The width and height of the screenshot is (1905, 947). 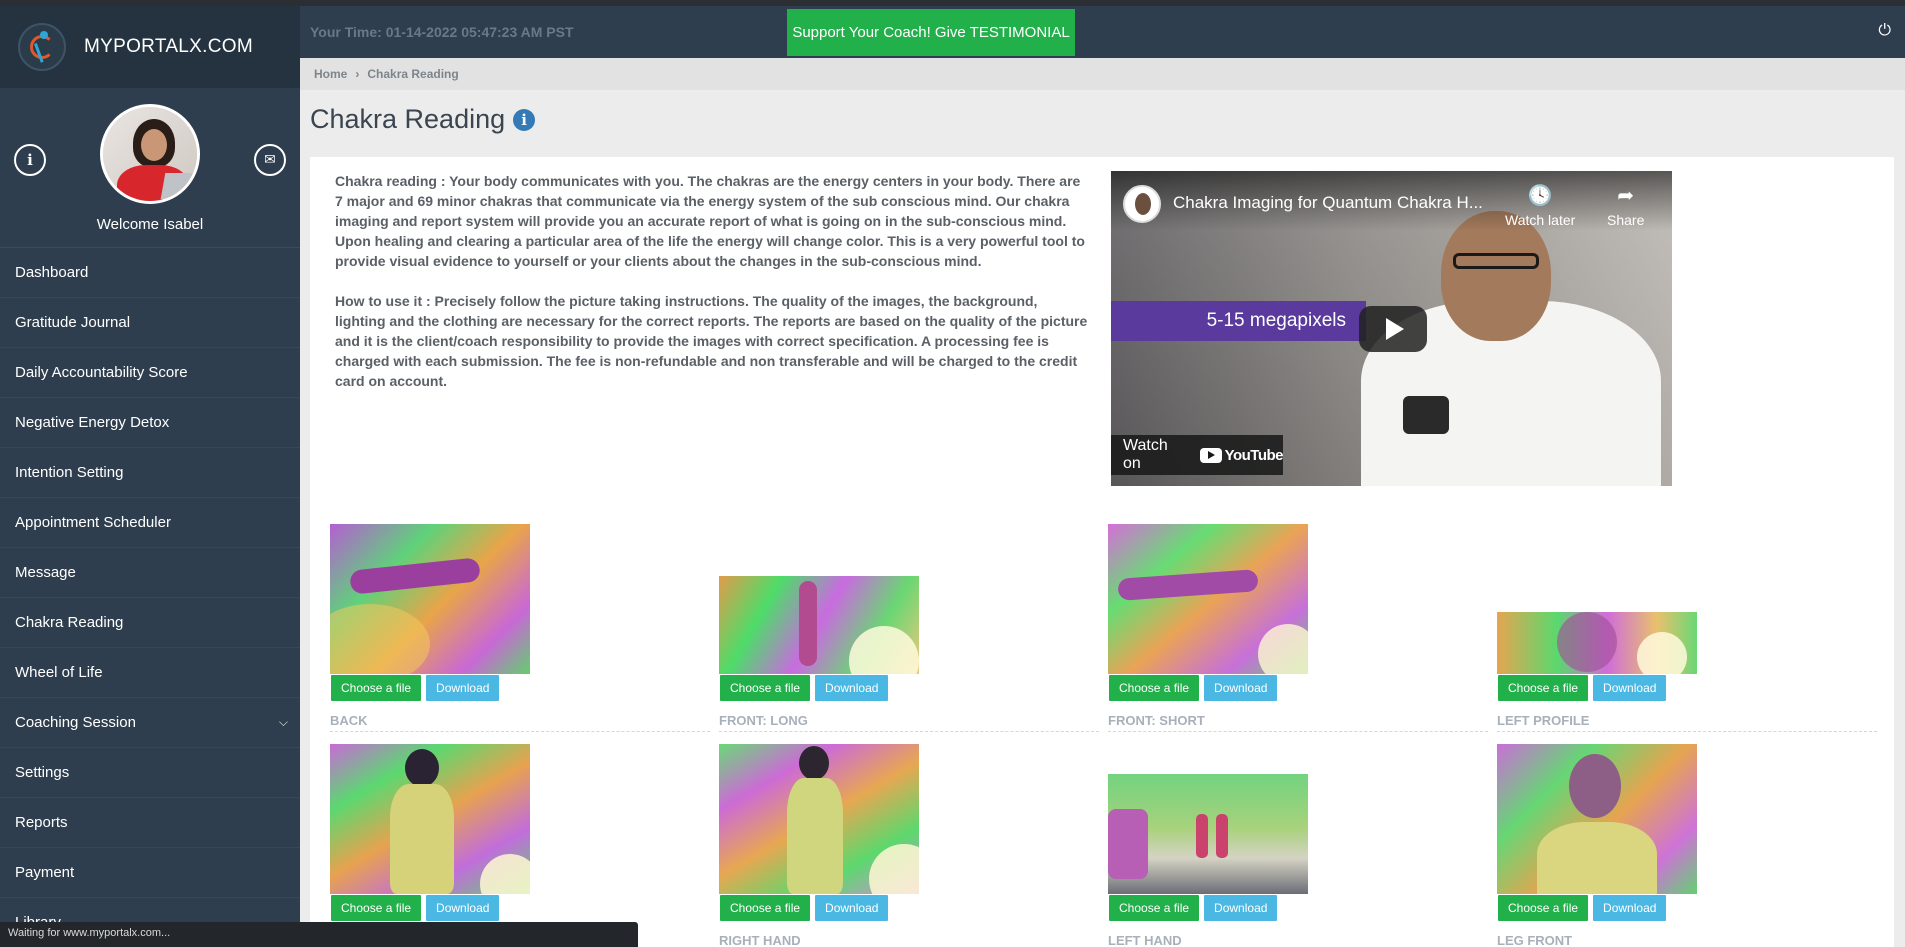 I want to click on sidebar-item-label: Negative Energy Detox, so click(x=92, y=422).